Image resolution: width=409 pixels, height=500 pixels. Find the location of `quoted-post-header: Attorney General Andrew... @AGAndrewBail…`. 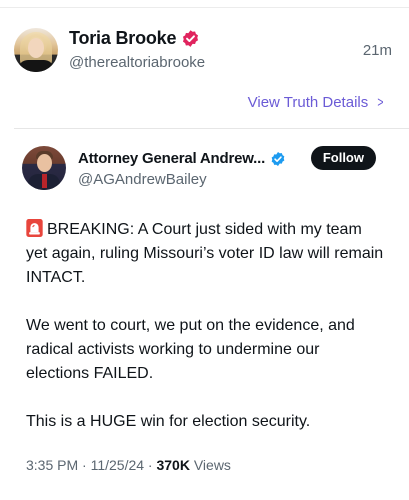

quoted-post-header: Attorney General Andrew... @AGAndrewBail… is located at coordinates (212, 169).